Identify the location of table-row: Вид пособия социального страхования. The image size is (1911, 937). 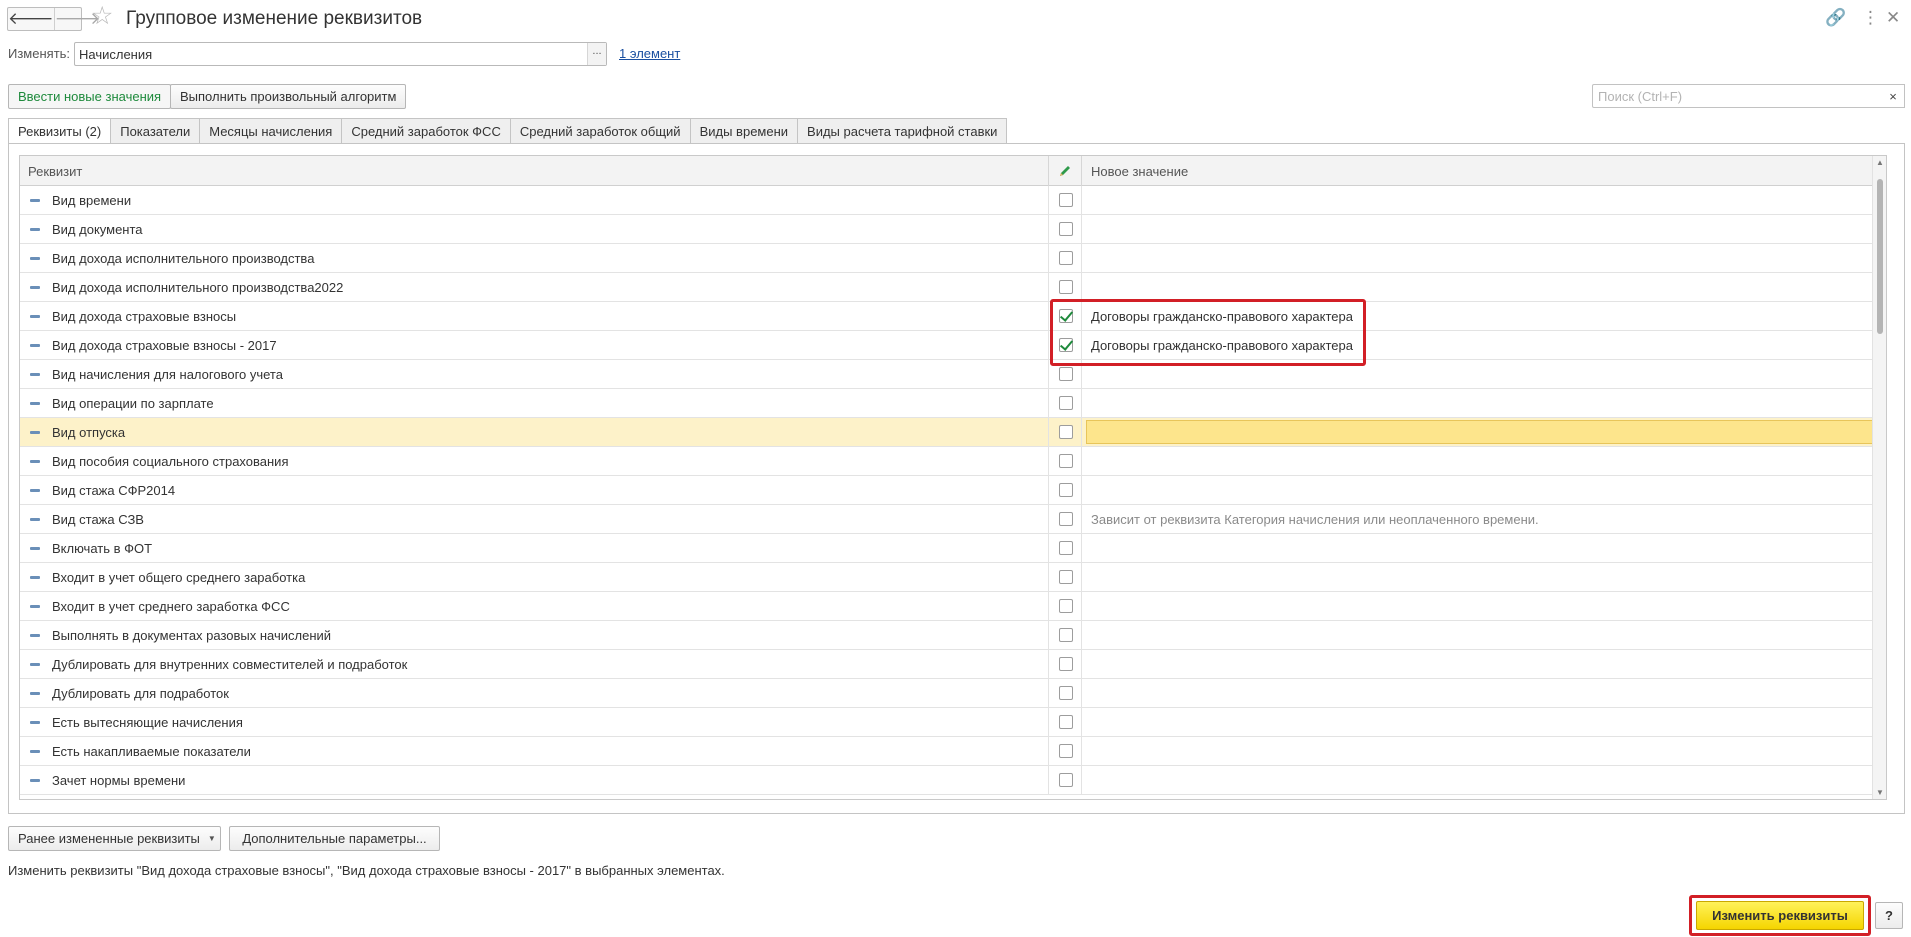
(952, 461).